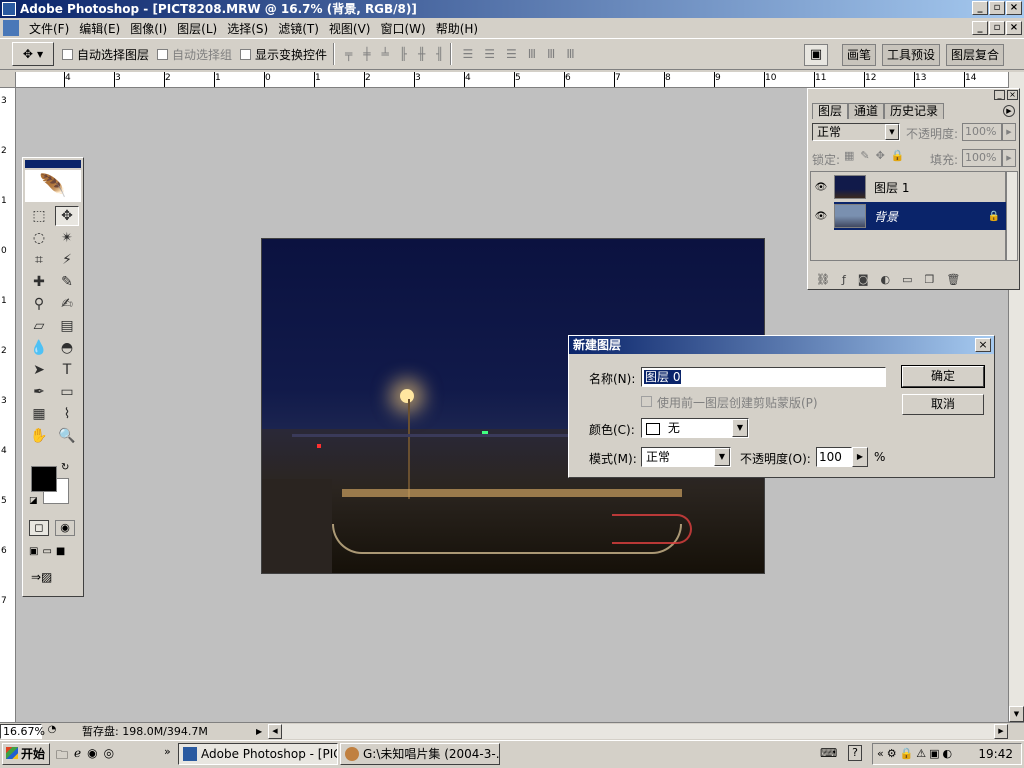 This screenshot has width=1024, height=768. Describe the element at coordinates (39, 392) in the screenshot. I see `pen-tool-icon: ✒` at that location.